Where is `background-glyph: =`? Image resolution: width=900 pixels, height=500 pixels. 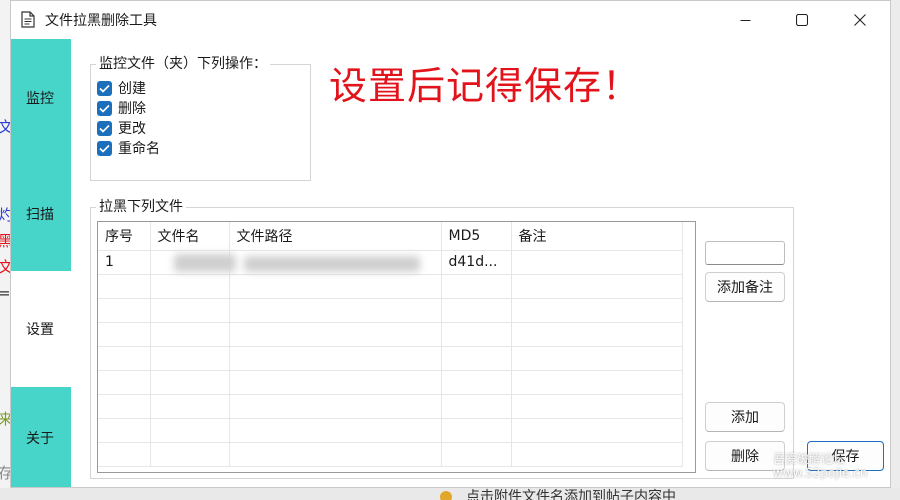 background-glyph: = is located at coordinates (5, 293).